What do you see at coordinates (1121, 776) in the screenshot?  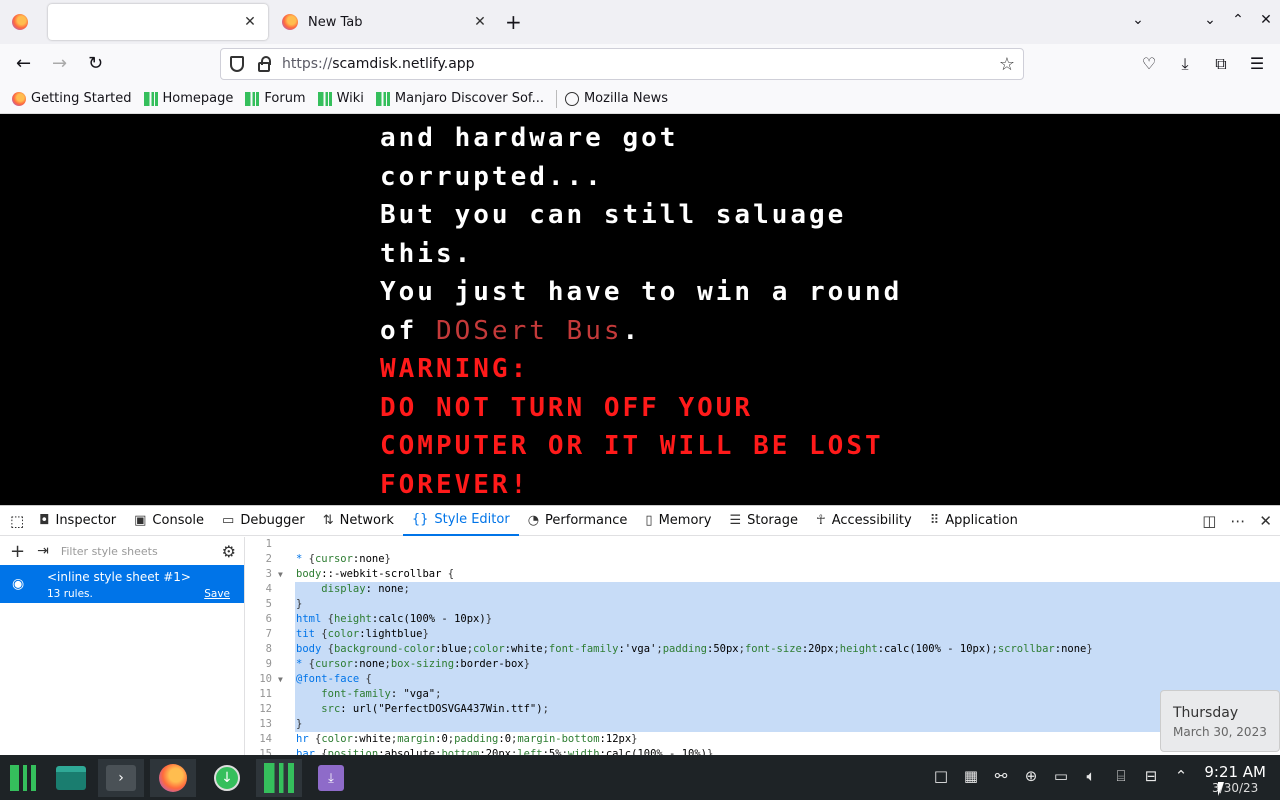 I see `usb-device-icon: ⌸` at bounding box center [1121, 776].